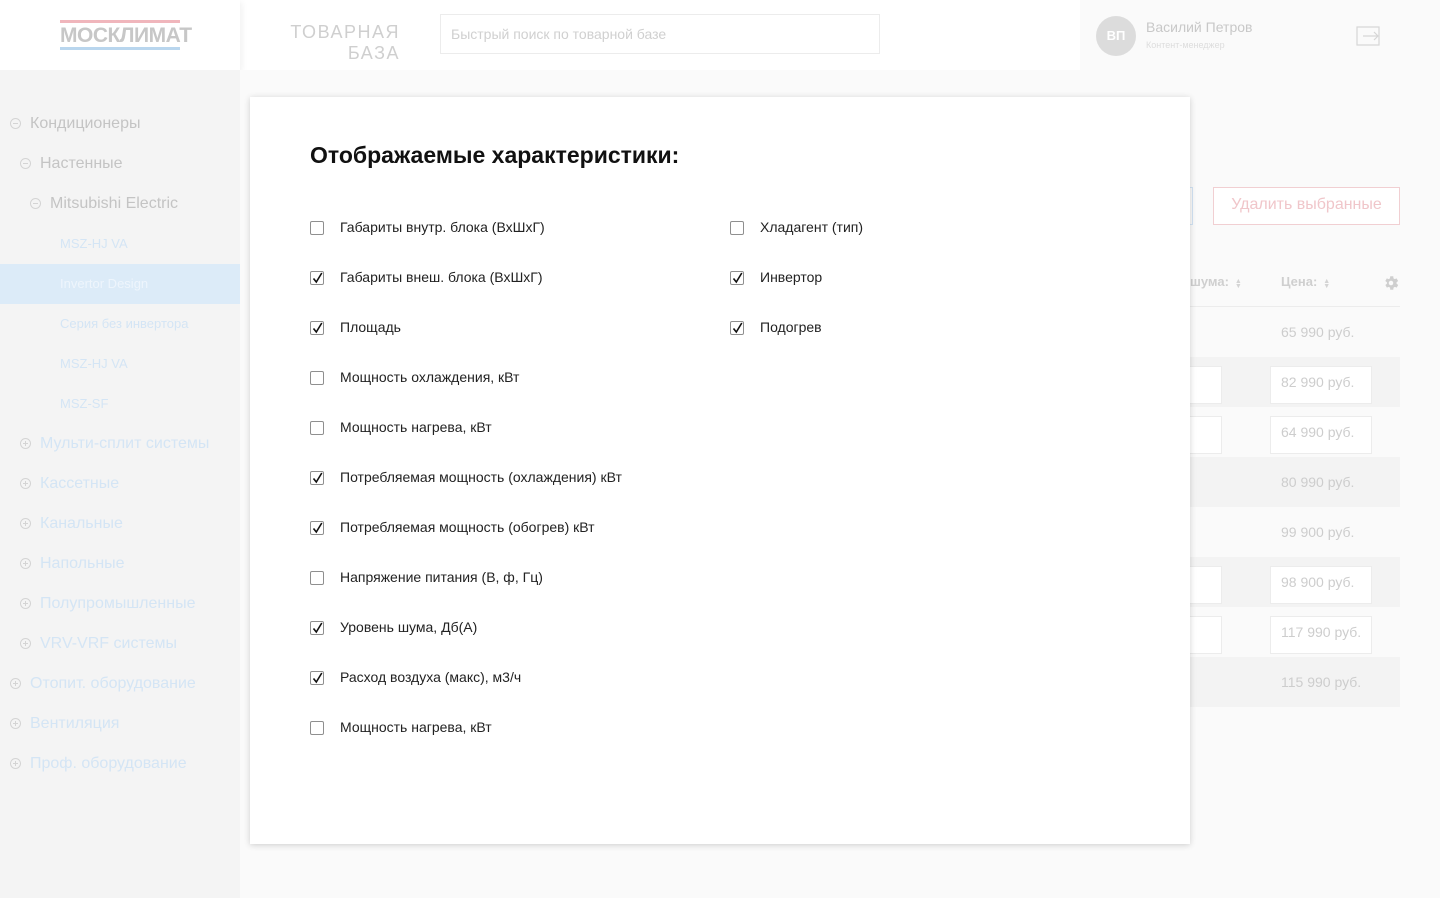 This screenshot has width=1440, height=898. I want to click on sidebar-item: Напольные, so click(72, 564).